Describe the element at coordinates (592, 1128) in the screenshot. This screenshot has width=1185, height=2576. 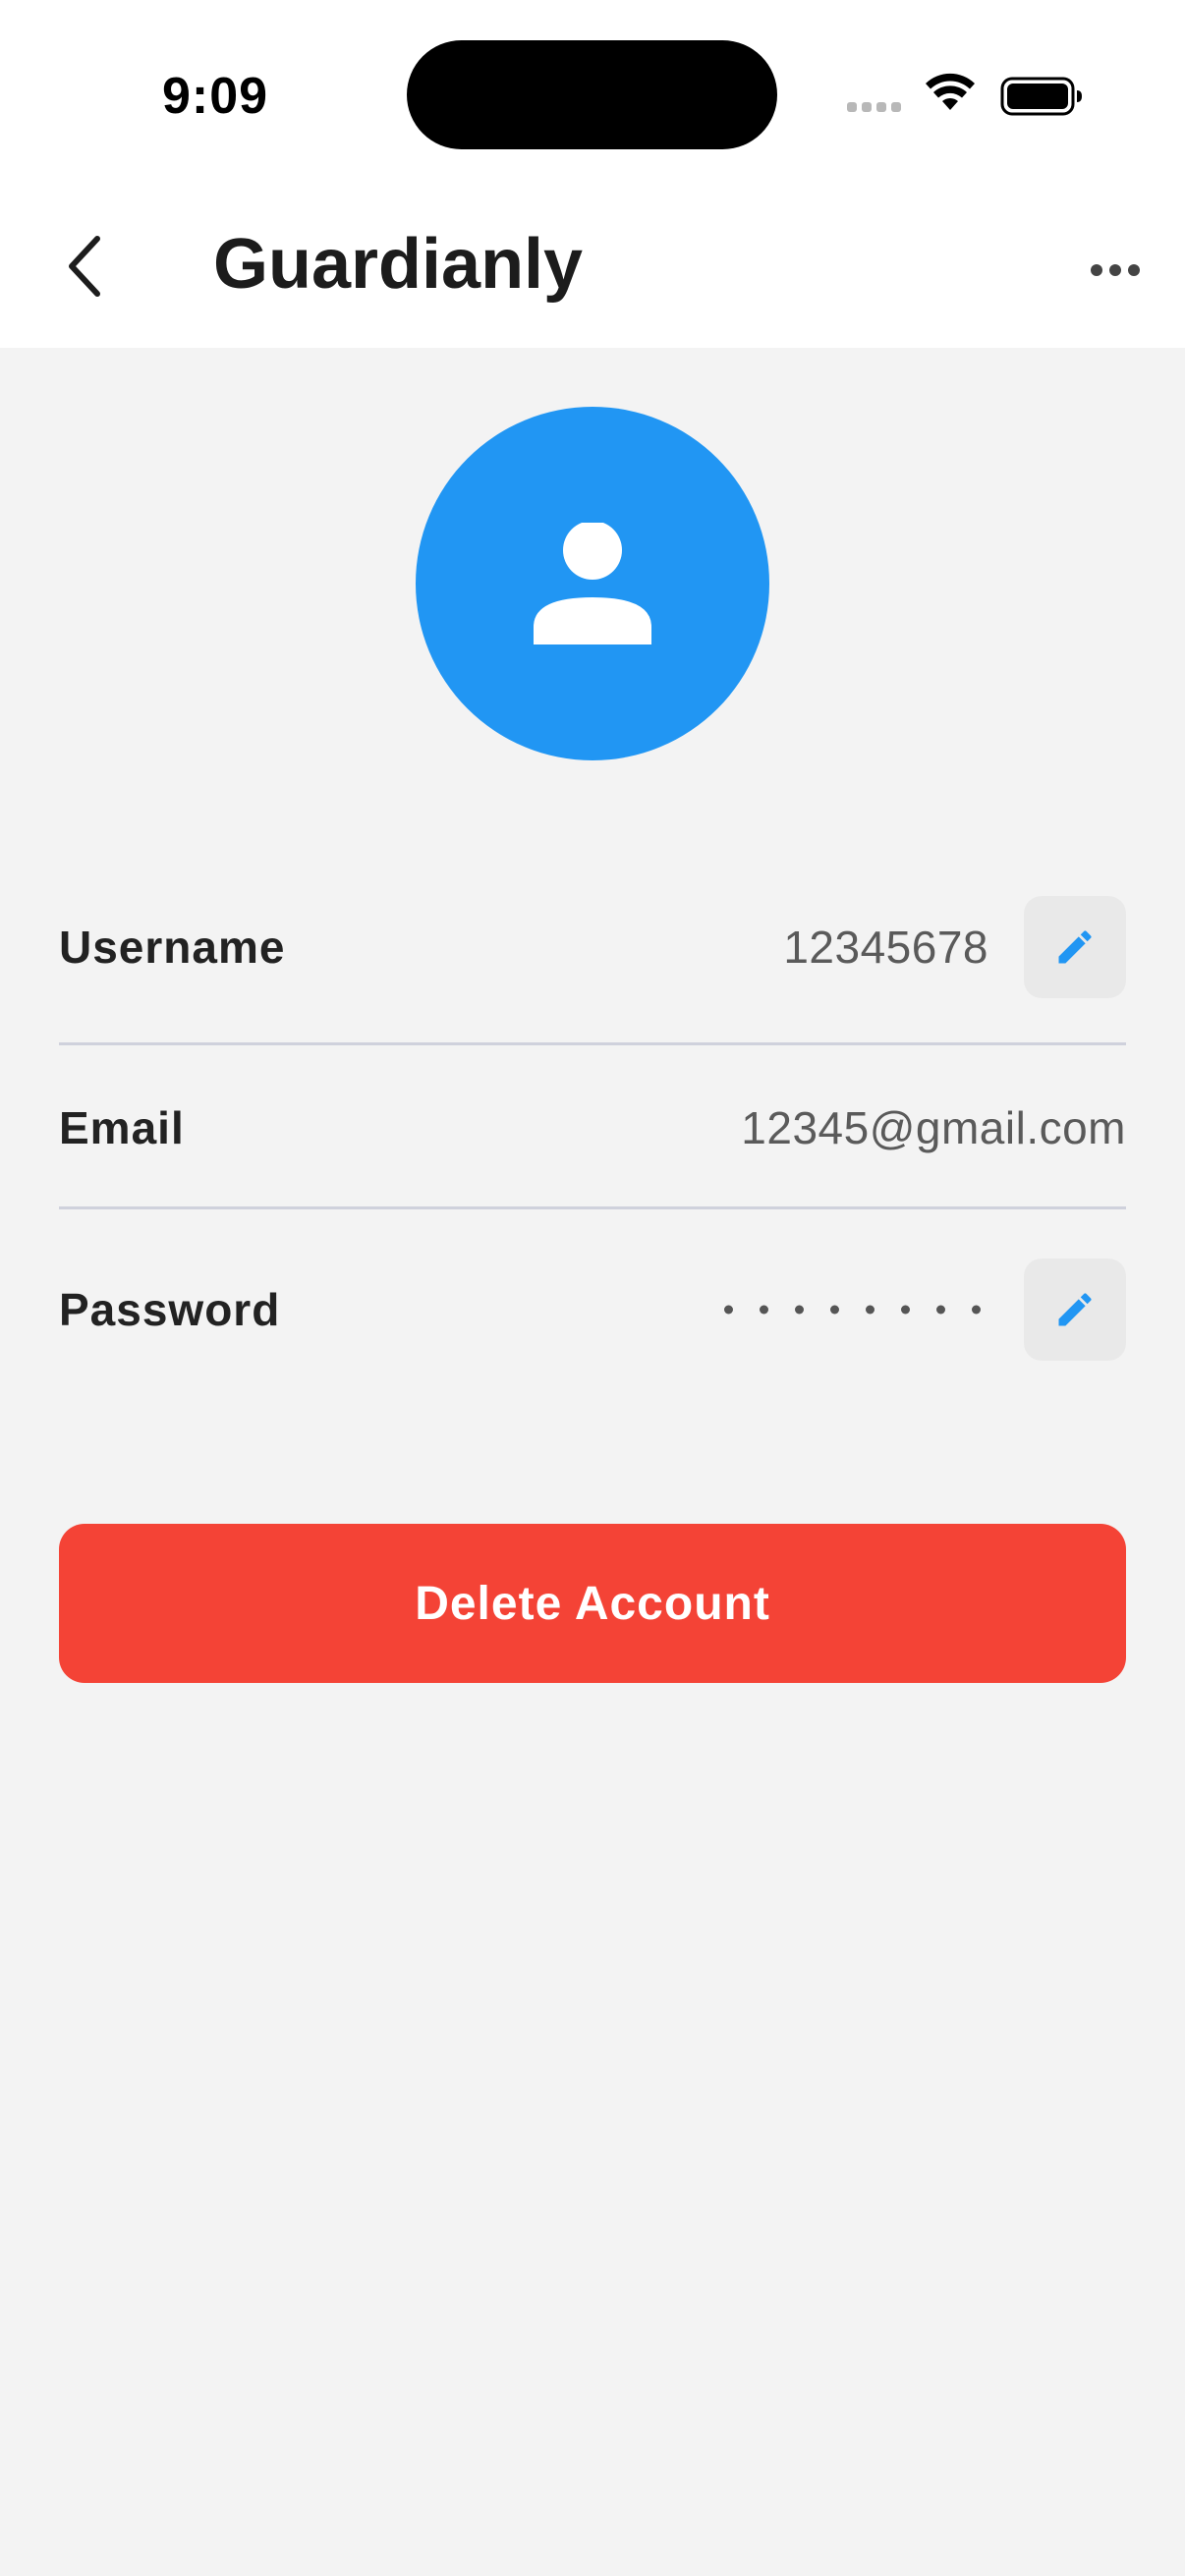
I see `email-row: Email 12345@gmail.com` at that location.